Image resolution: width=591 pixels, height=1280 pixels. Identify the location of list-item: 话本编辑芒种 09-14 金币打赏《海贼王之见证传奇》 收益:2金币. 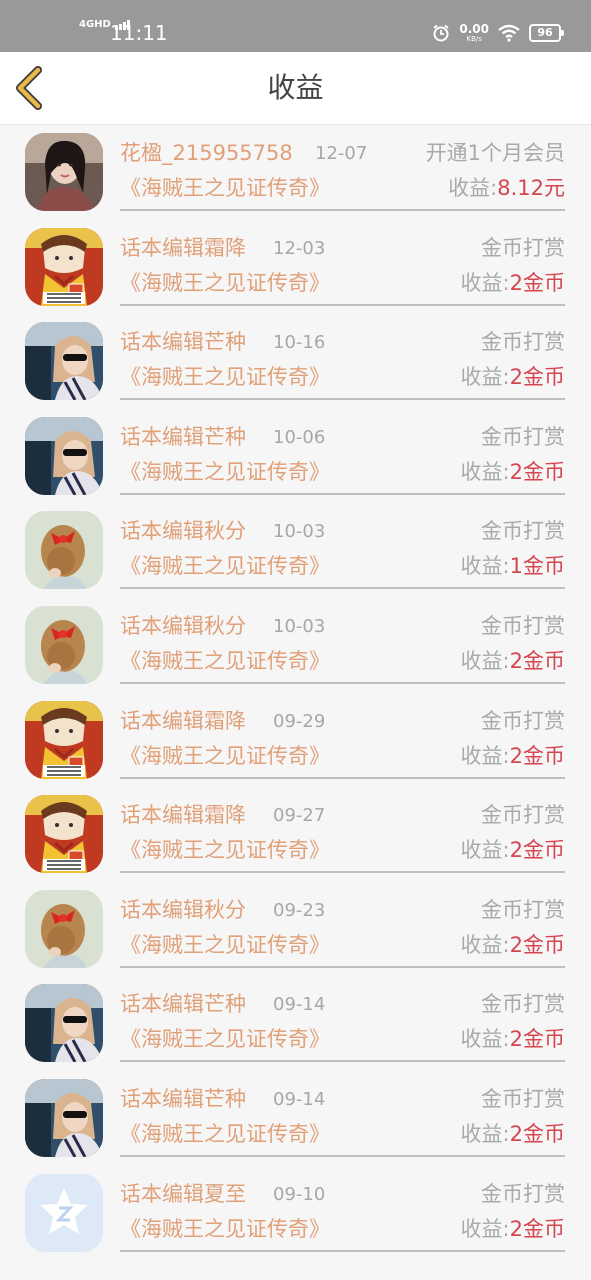
(295, 1023).